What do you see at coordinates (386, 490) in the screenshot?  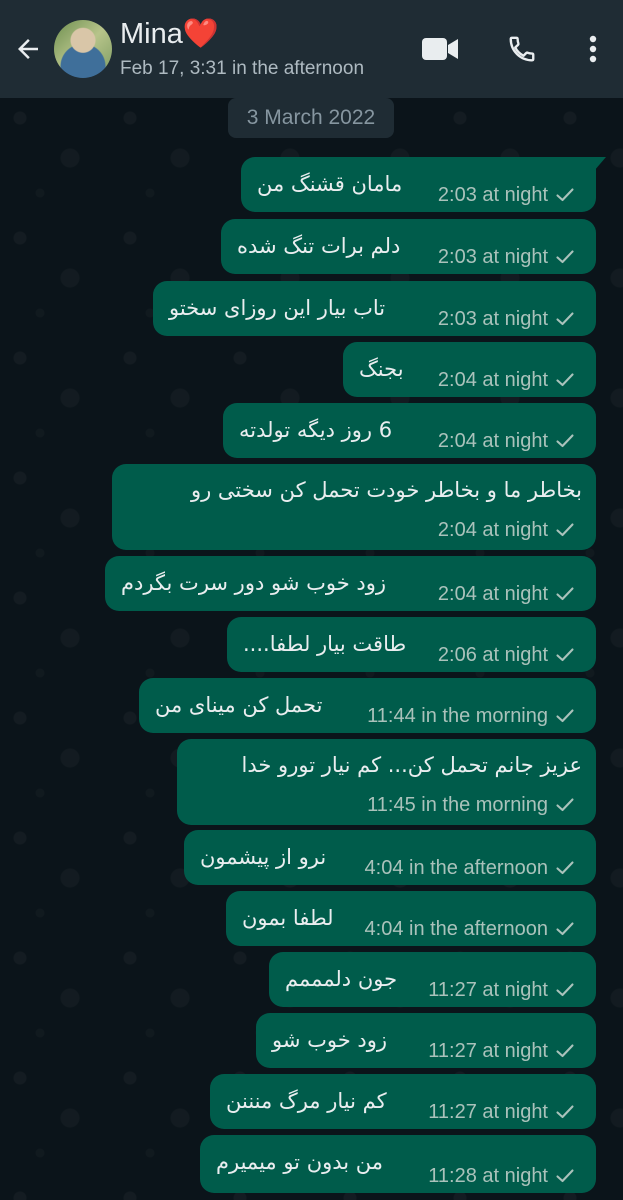 I see `message-text: بخاطر ما و بخاطر خودت تحمل کن سختی رو` at bounding box center [386, 490].